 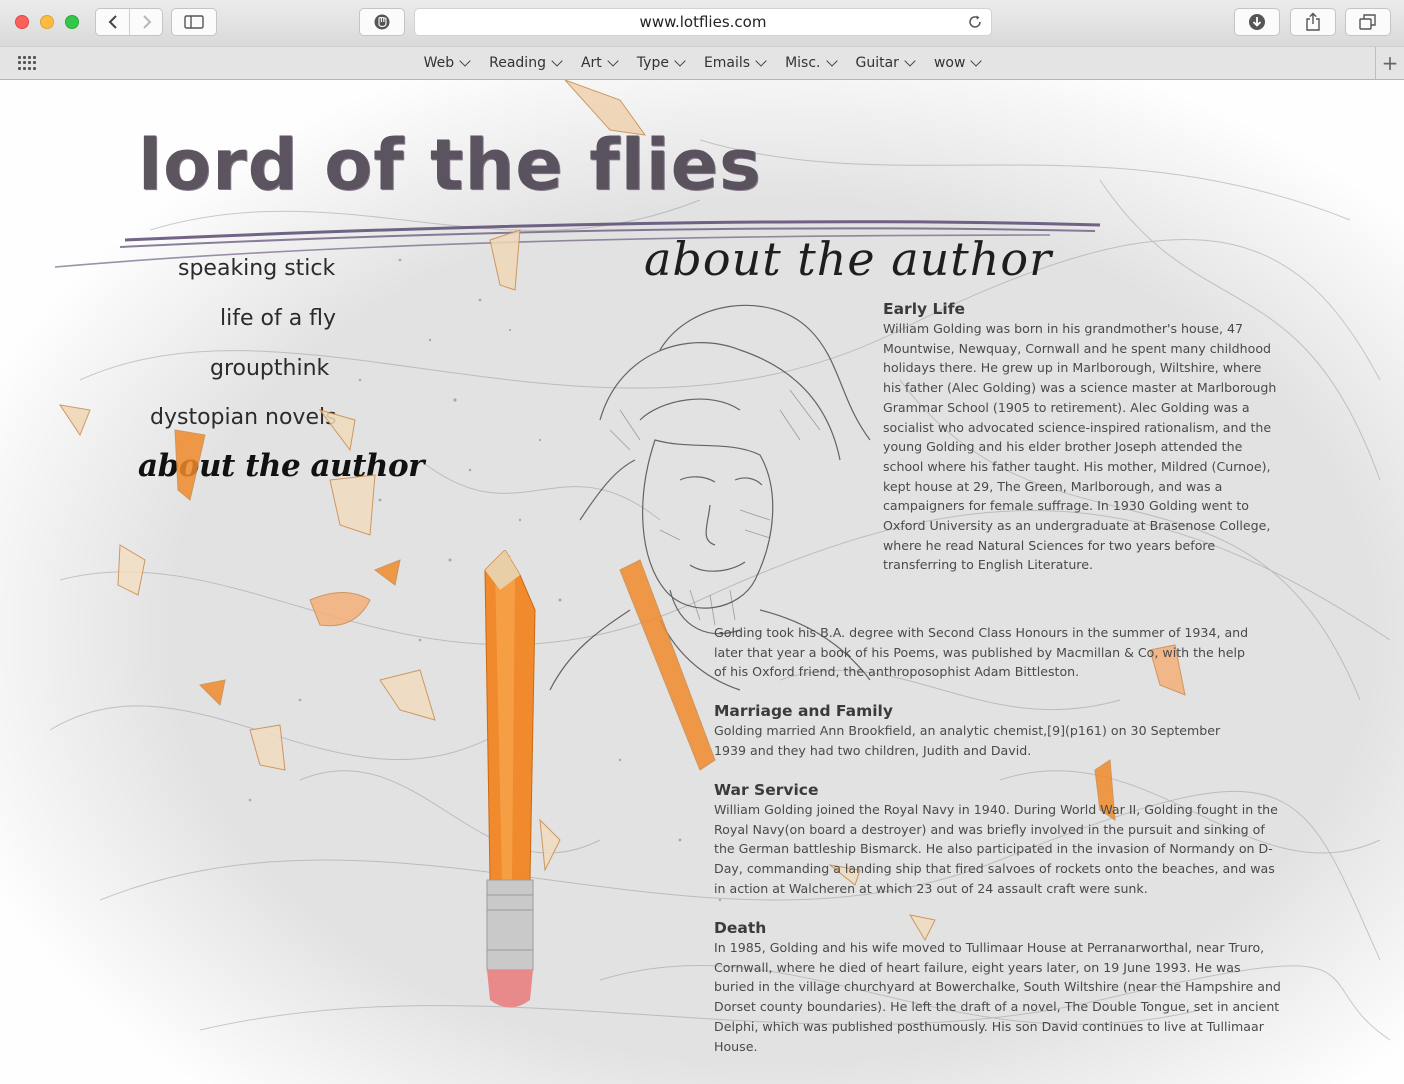 I want to click on early-life-heading: Early Life, so click(x=924, y=309).